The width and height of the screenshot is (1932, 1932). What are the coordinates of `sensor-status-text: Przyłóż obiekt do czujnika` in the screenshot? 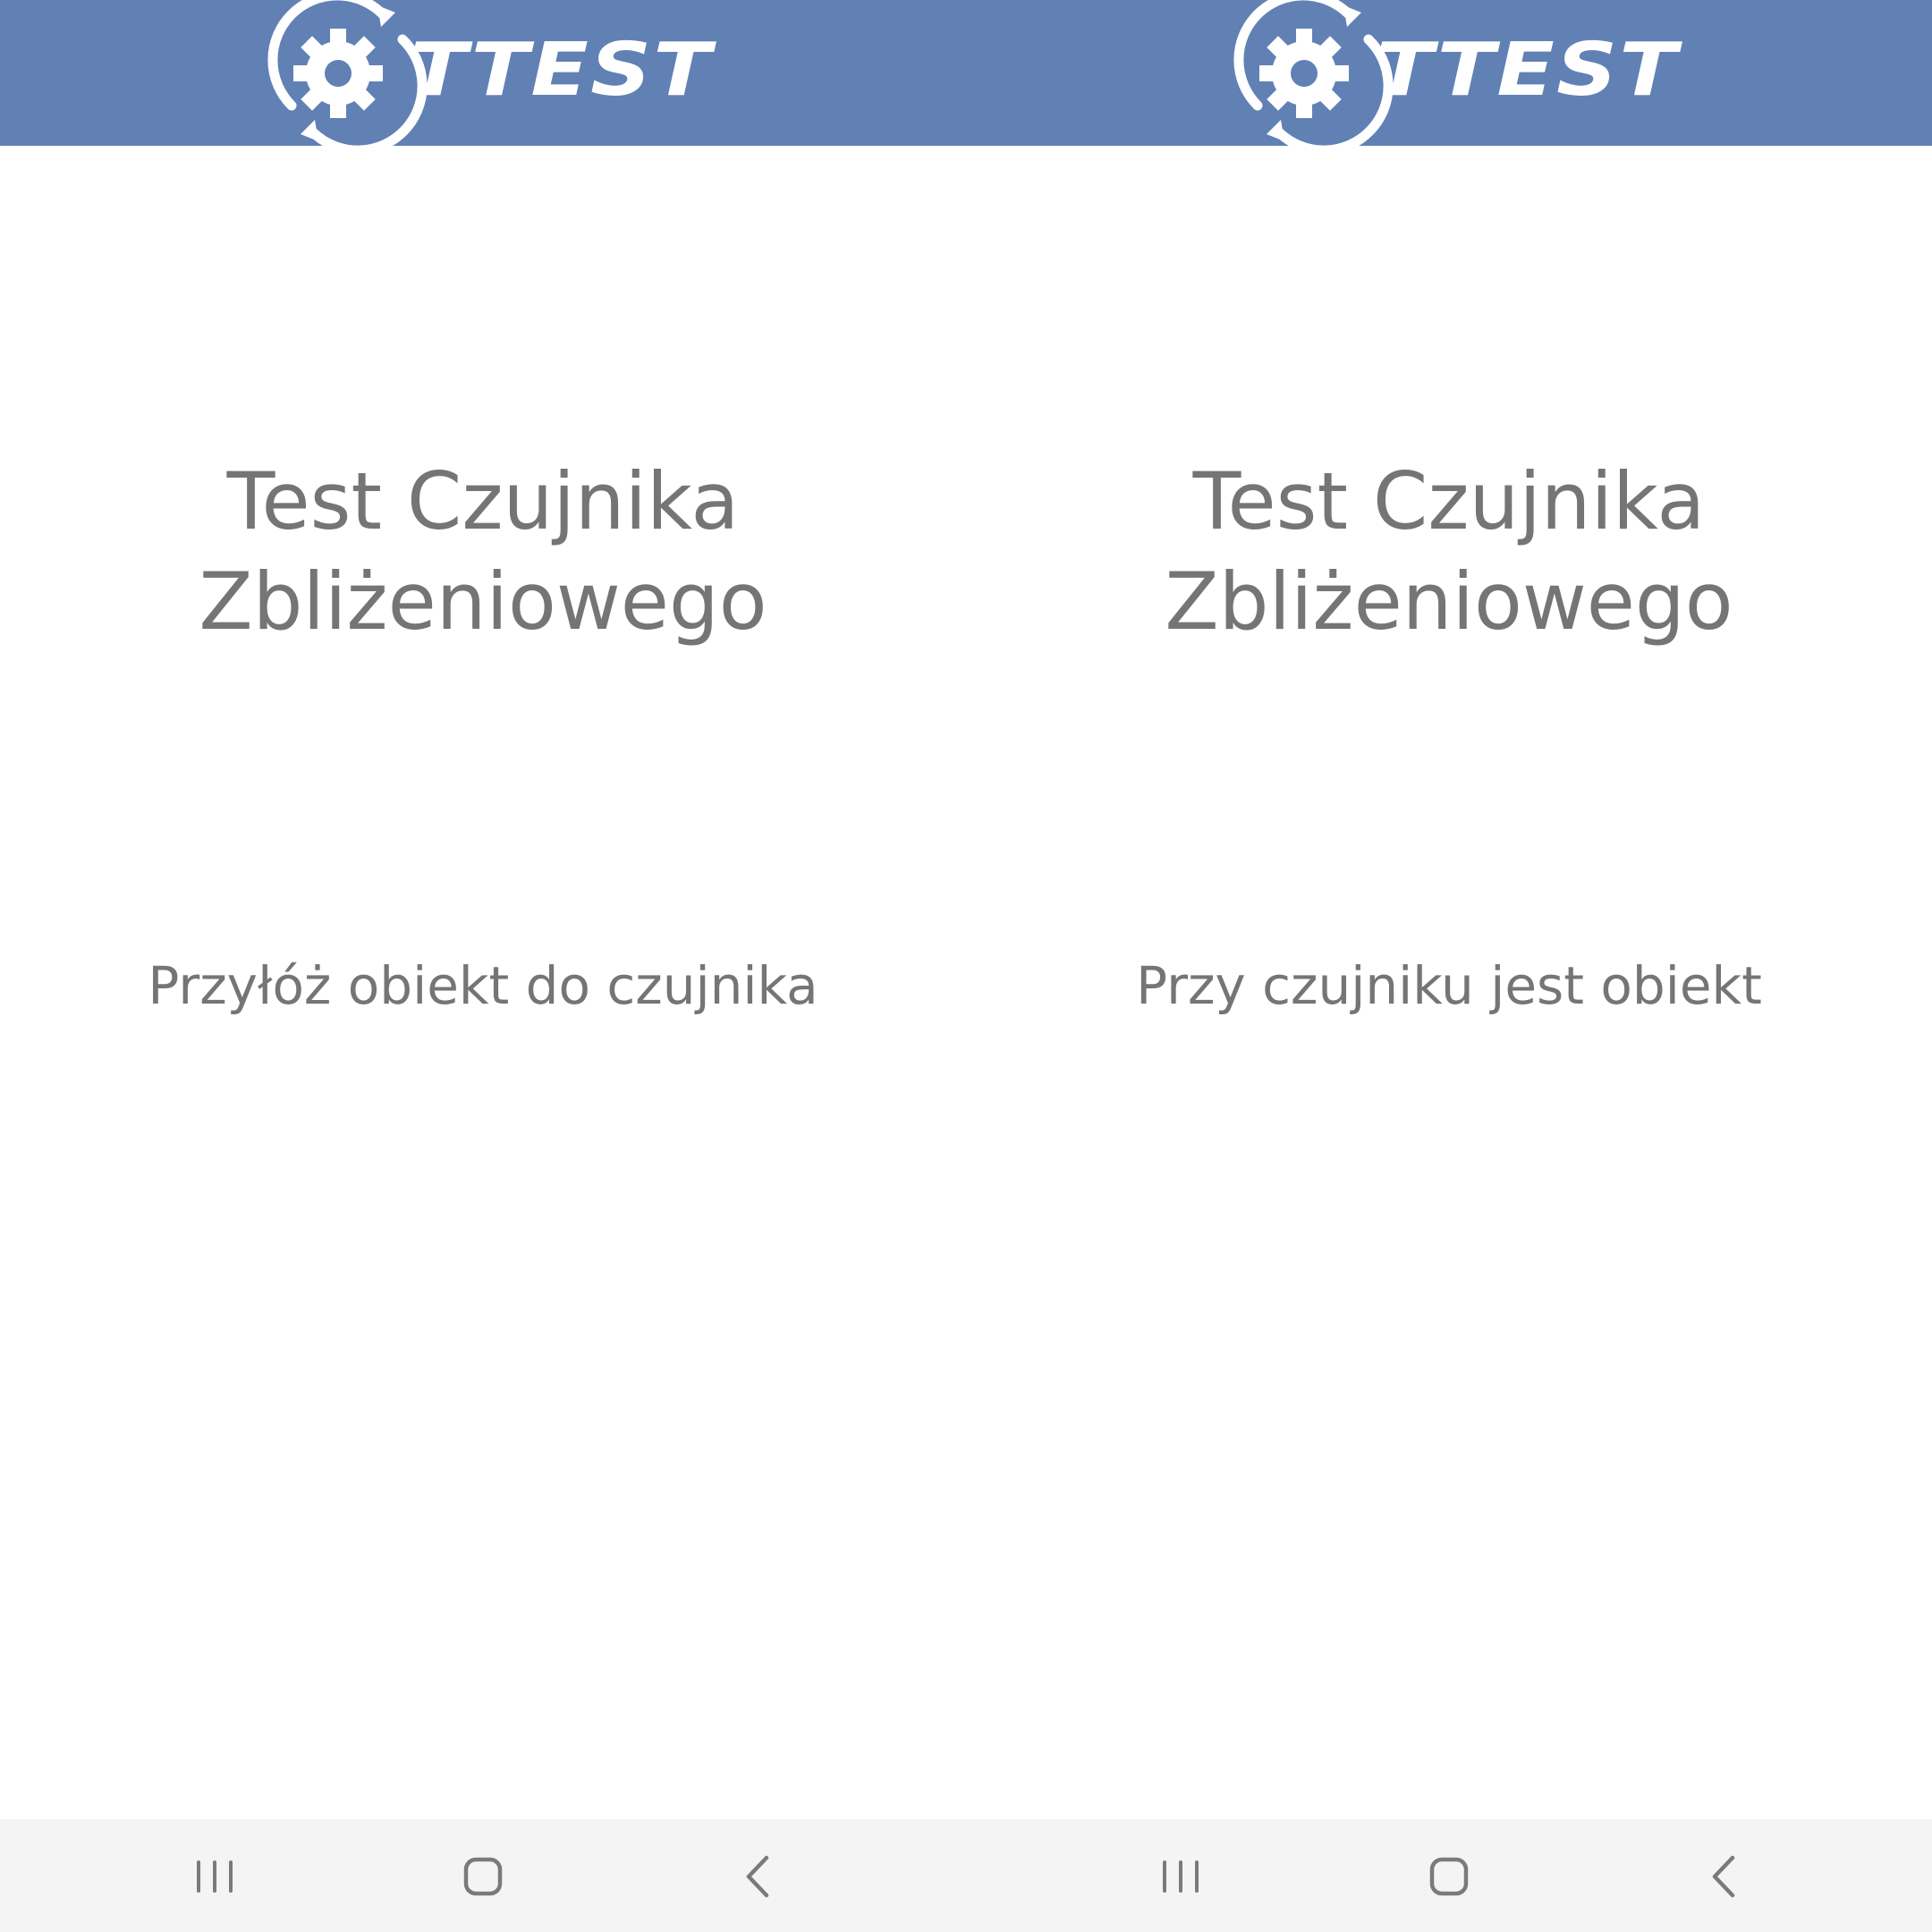 It's located at (483, 985).